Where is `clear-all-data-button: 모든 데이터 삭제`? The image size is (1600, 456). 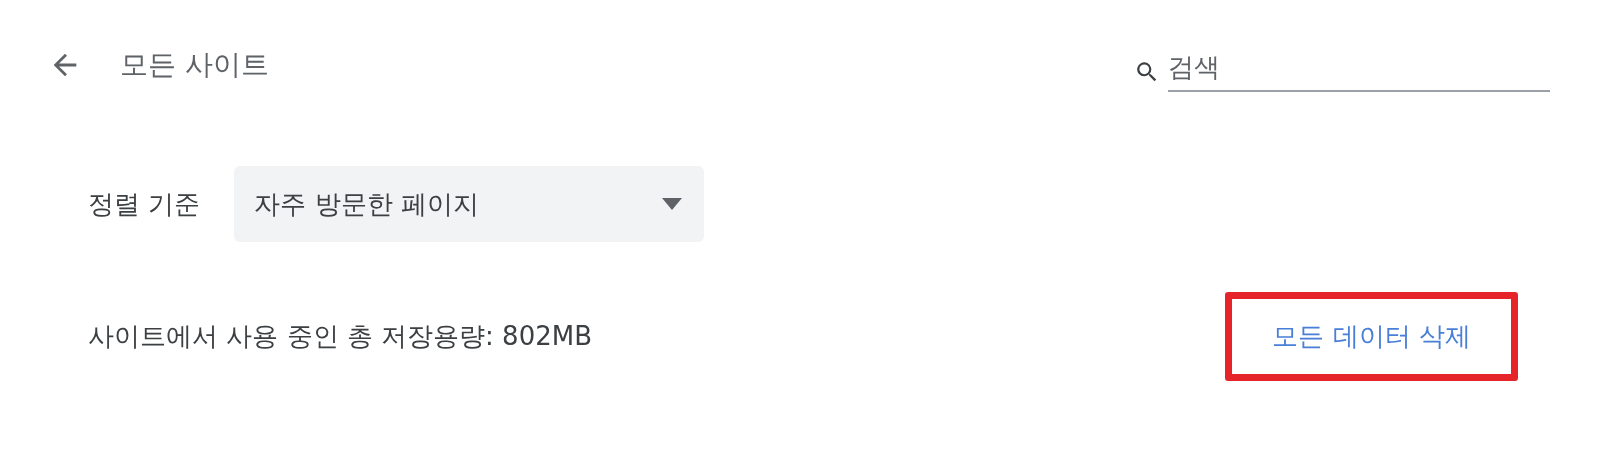
clear-all-data-button: 모든 데이터 삭제 is located at coordinates (1371, 336).